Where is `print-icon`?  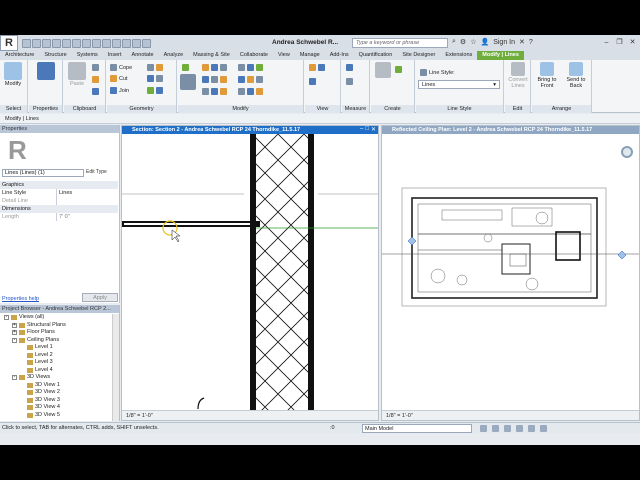 print-icon is located at coordinates (76, 43).